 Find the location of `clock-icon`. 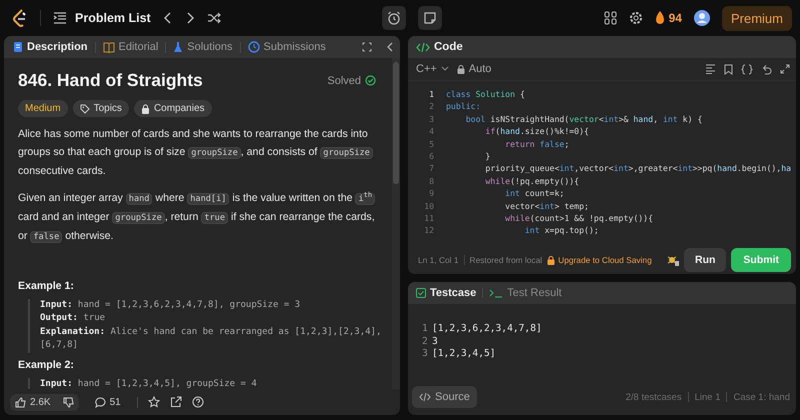

clock-icon is located at coordinates (254, 47).